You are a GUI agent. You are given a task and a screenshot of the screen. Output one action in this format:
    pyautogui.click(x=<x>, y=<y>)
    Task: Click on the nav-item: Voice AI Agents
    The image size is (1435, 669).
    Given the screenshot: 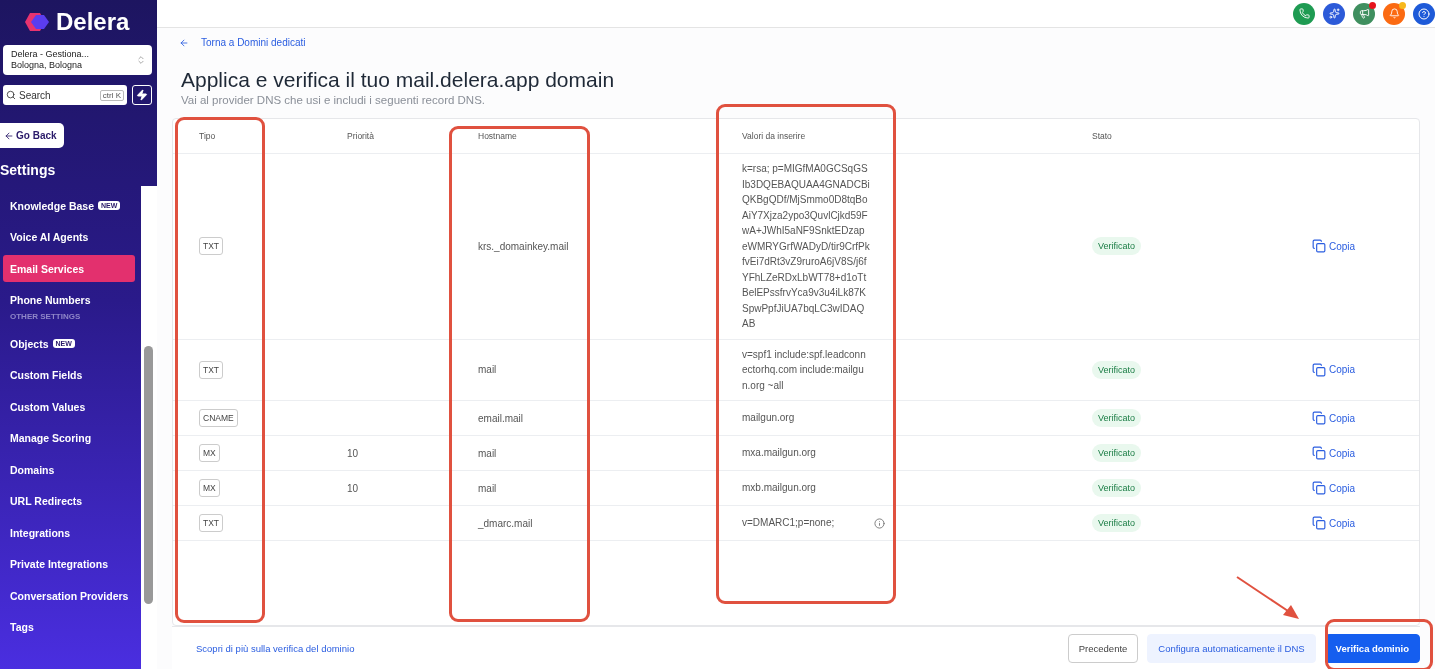 What is the action you would take?
    pyautogui.click(x=69, y=237)
    